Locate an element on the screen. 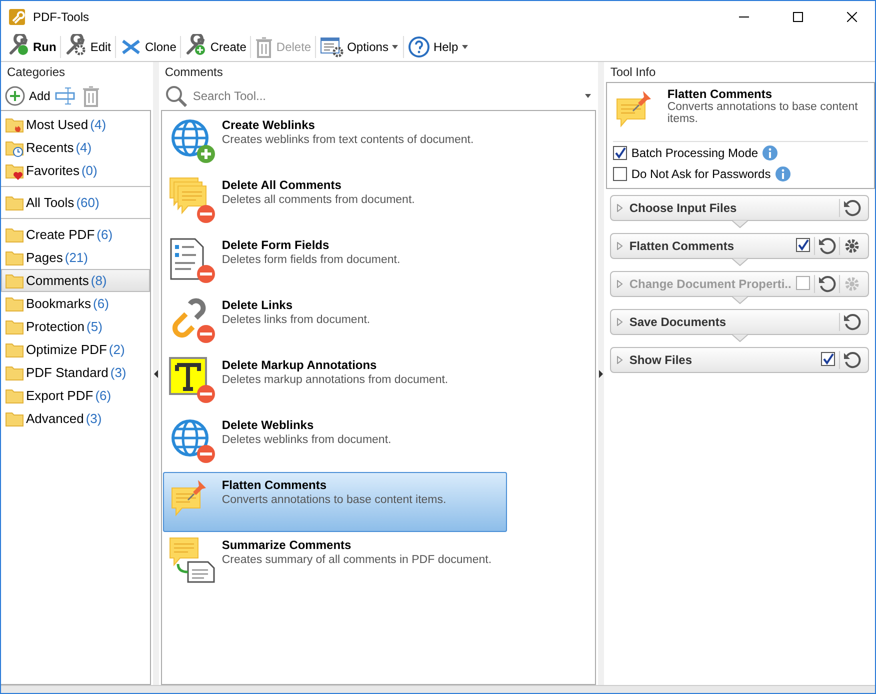  category-item: Bookmarks(6) is located at coordinates (75, 303).